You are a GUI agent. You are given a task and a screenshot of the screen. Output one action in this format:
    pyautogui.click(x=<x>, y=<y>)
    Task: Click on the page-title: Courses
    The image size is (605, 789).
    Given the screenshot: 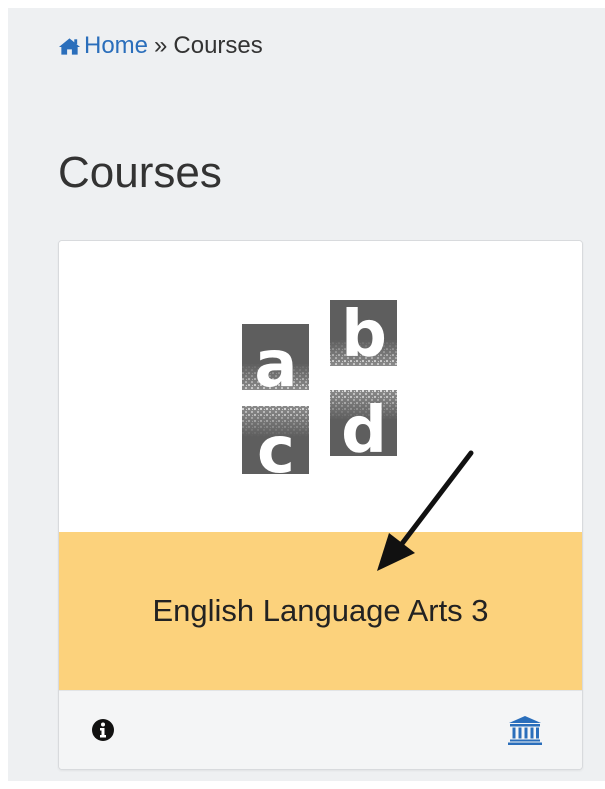 What is the action you would take?
    pyautogui.click(x=140, y=172)
    